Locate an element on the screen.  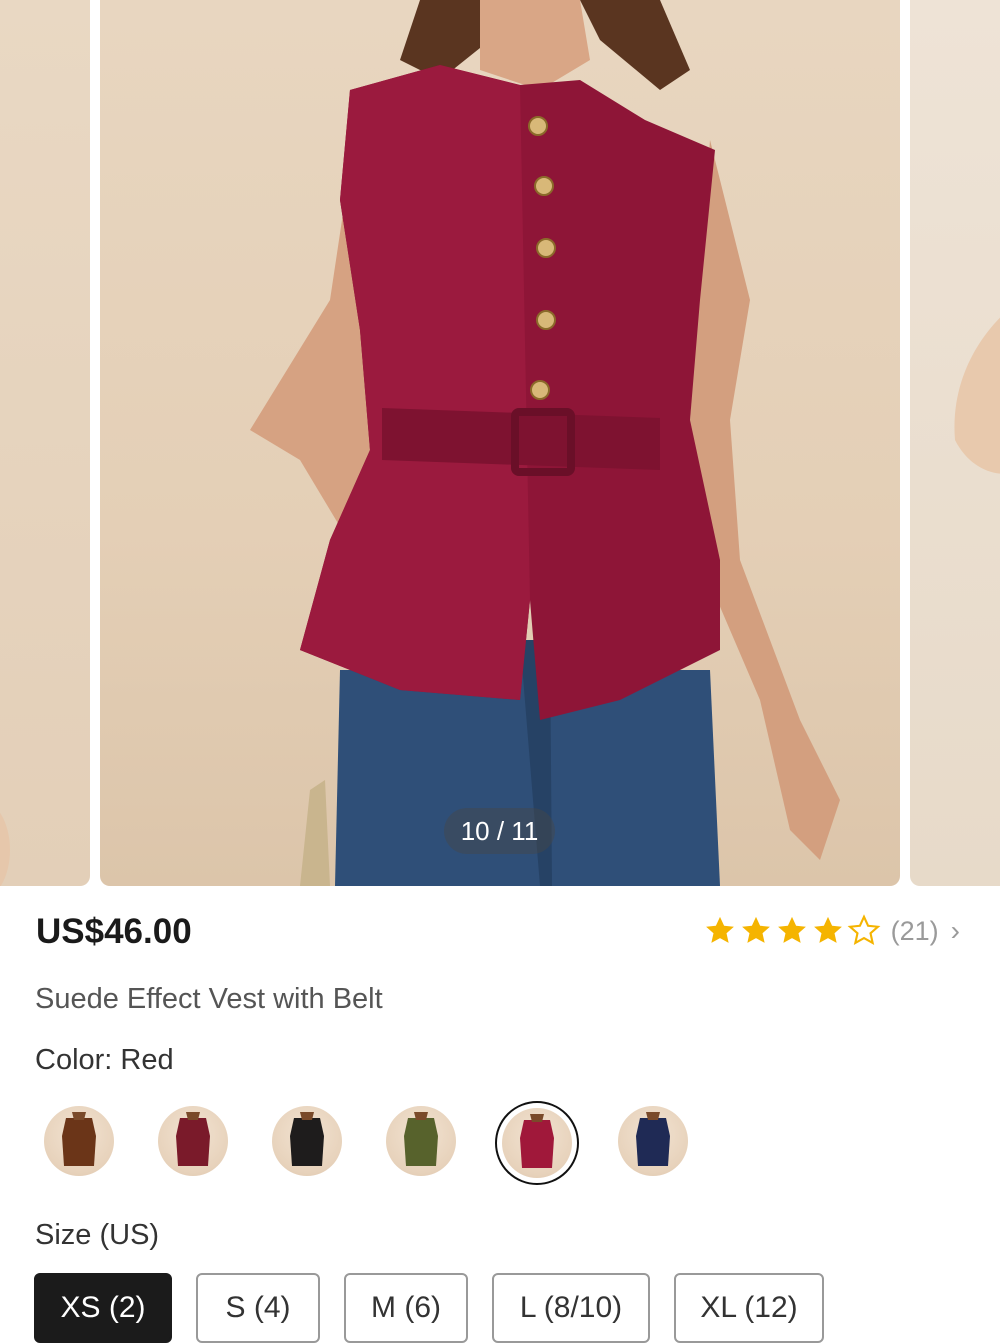
product-title: Suede Effect Vest with Belt is located at coordinates (209, 999).